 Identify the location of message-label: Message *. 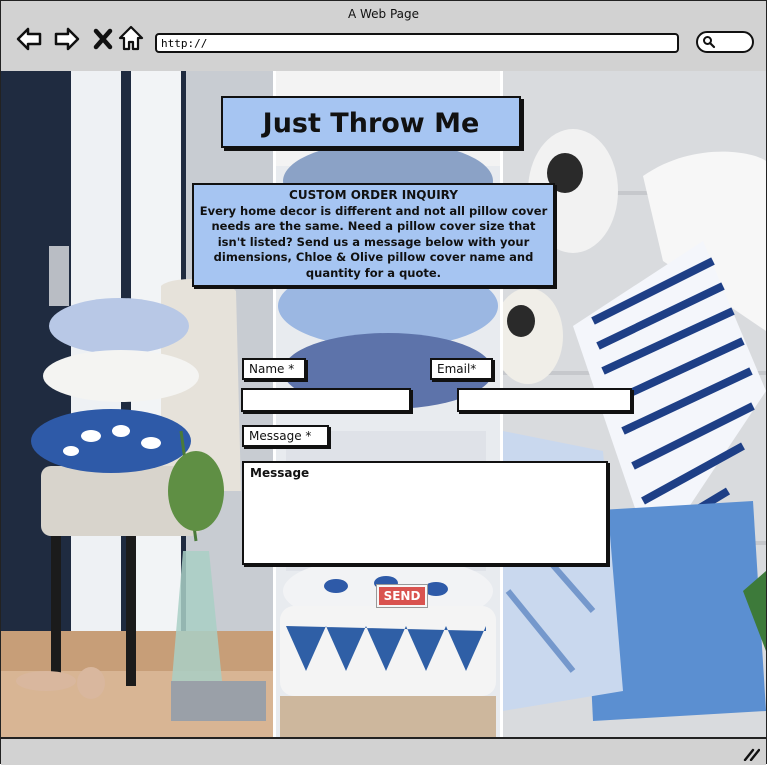
(285, 436).